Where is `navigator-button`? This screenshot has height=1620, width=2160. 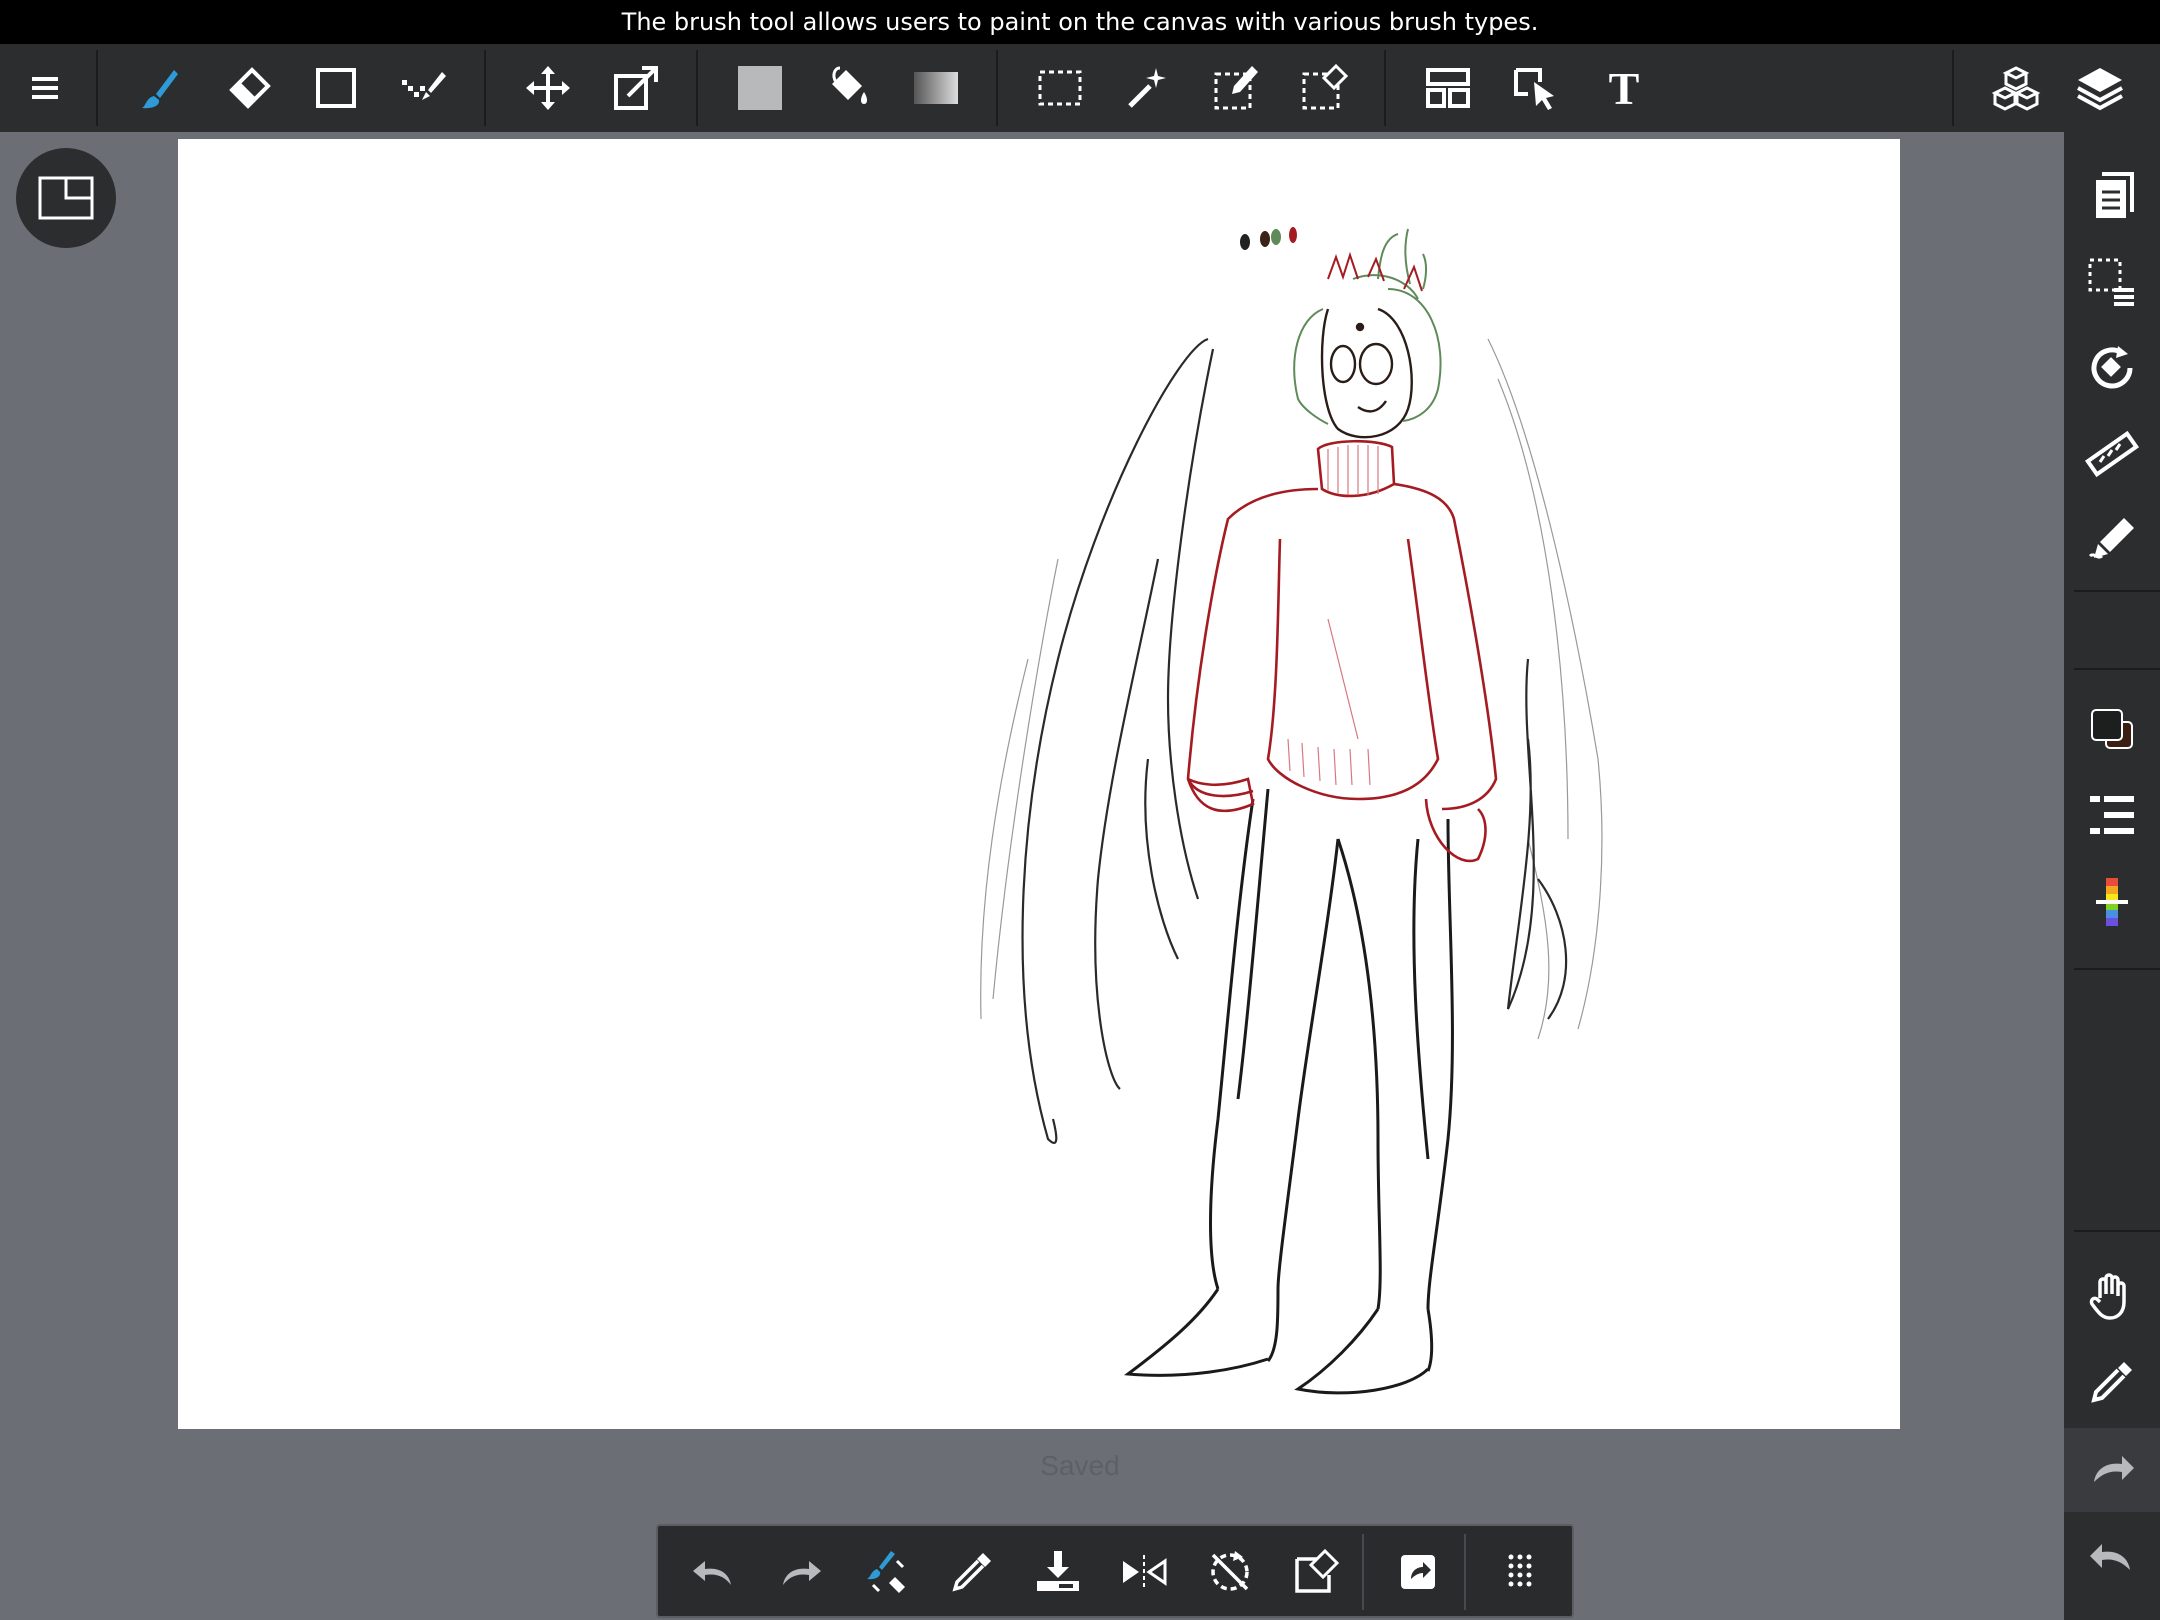
navigator-button is located at coordinates (66, 198).